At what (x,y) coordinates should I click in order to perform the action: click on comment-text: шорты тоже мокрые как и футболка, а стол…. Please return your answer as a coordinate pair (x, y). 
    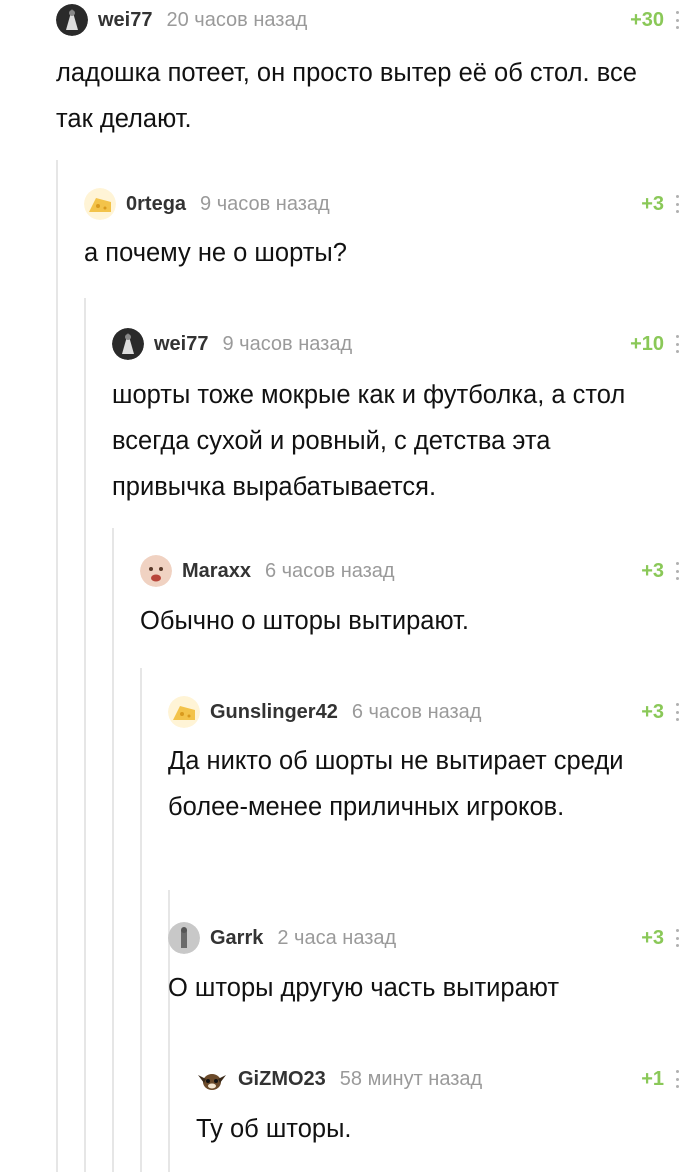
    Looking at the image, I should click on (369, 441).